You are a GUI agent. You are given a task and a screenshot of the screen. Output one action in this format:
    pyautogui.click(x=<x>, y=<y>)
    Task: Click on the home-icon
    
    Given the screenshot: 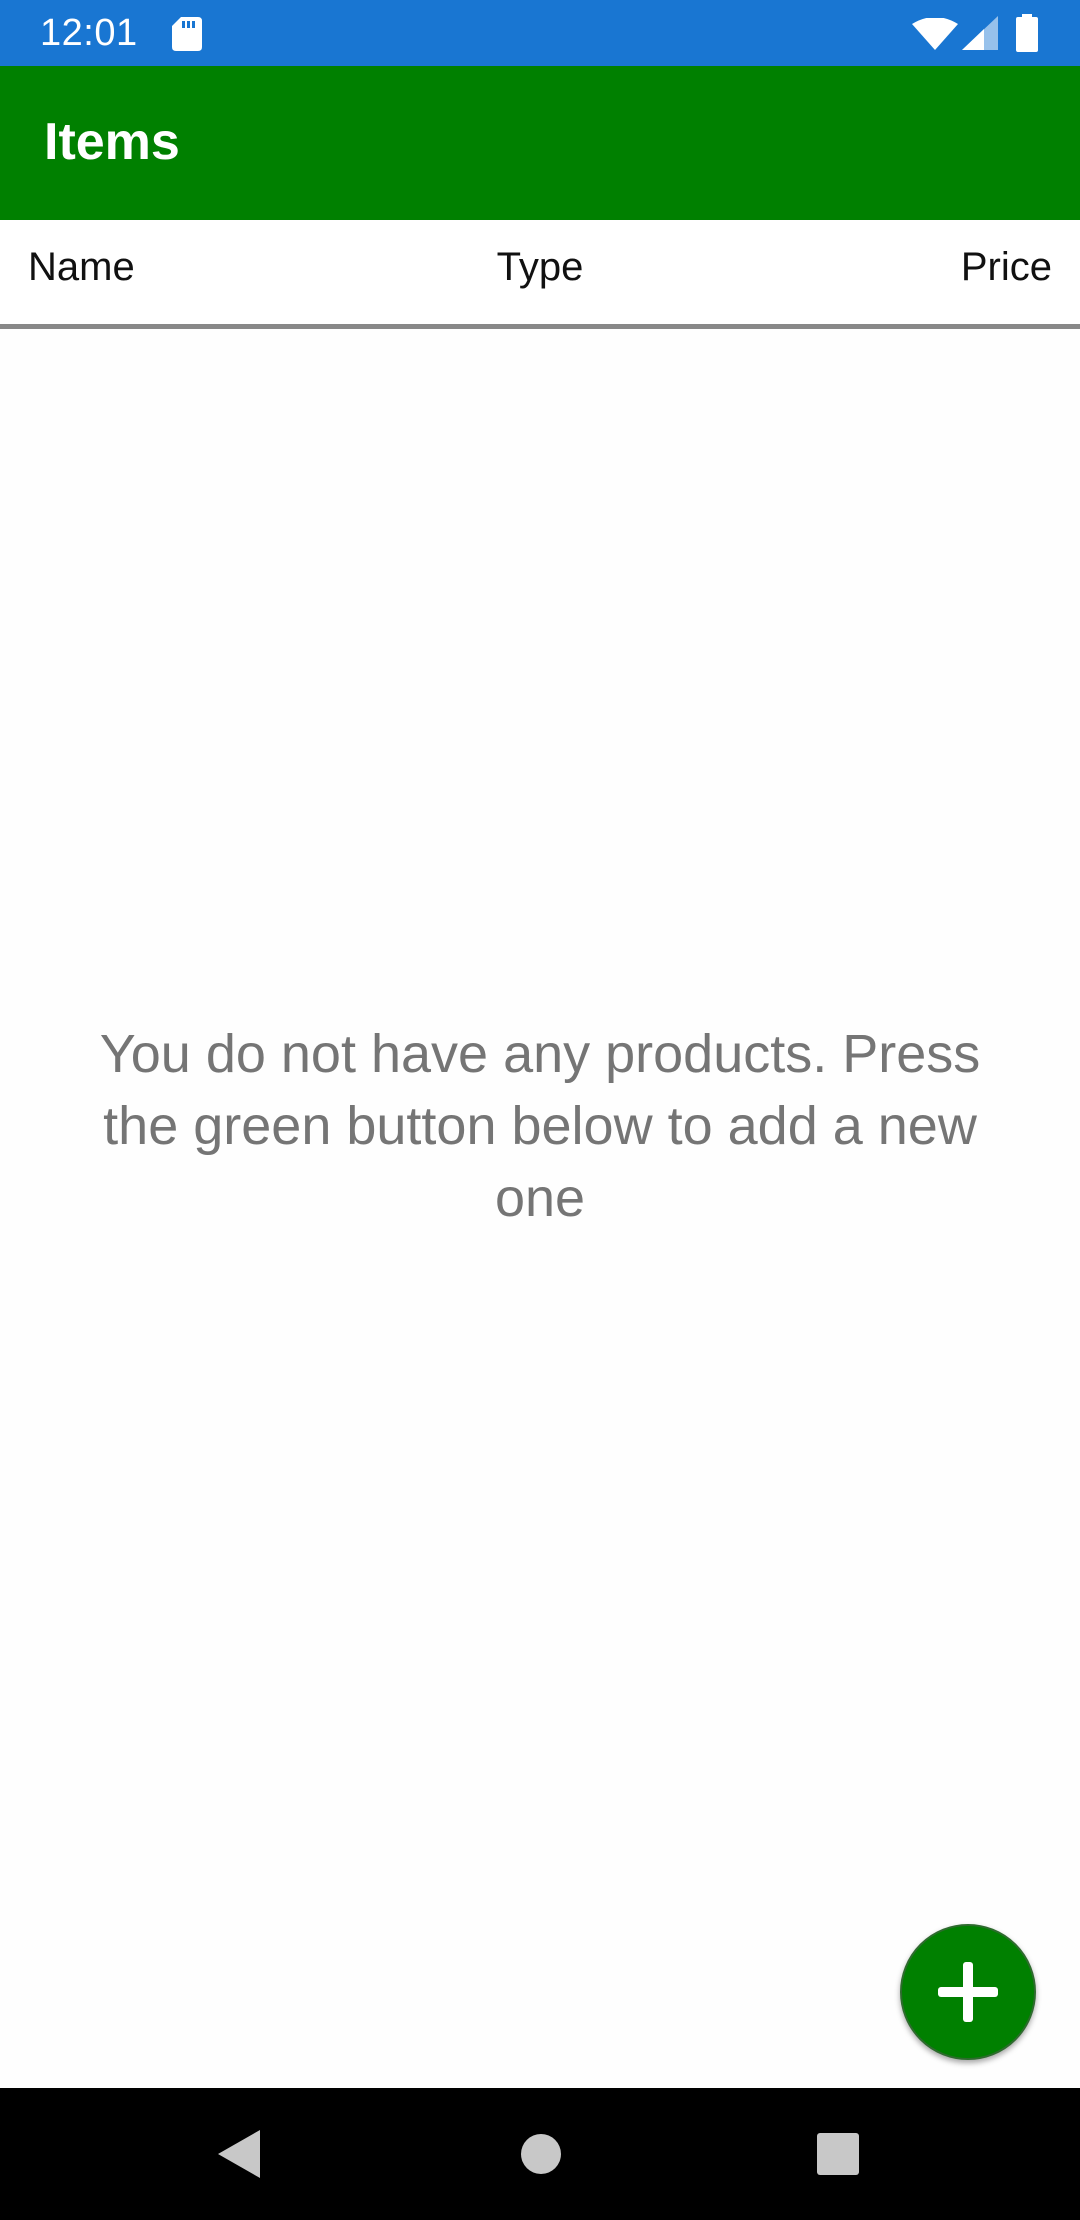 What is the action you would take?
    pyautogui.click(x=541, y=2154)
    